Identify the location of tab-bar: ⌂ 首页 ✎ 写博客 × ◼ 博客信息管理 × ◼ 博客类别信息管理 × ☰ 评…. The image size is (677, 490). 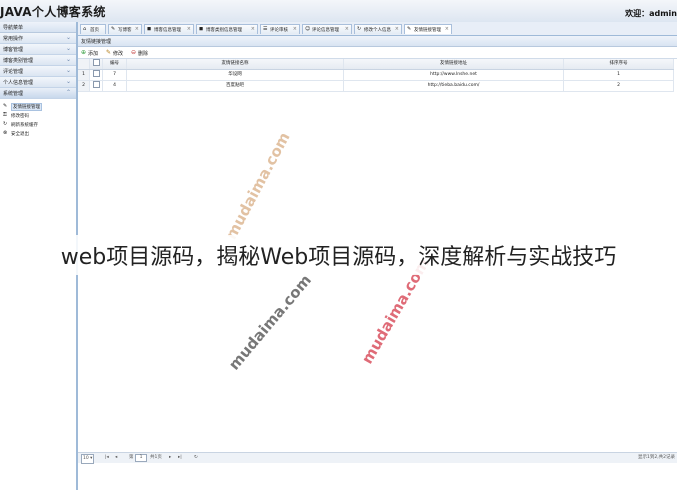
(377, 29).